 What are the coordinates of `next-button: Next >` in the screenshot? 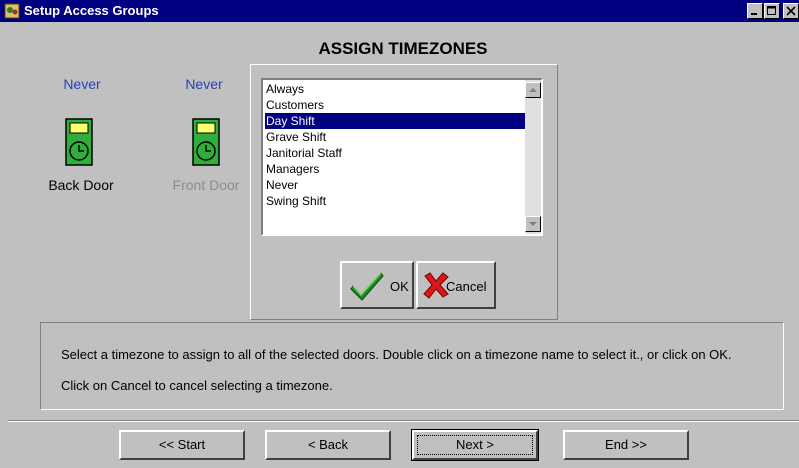 It's located at (475, 445).